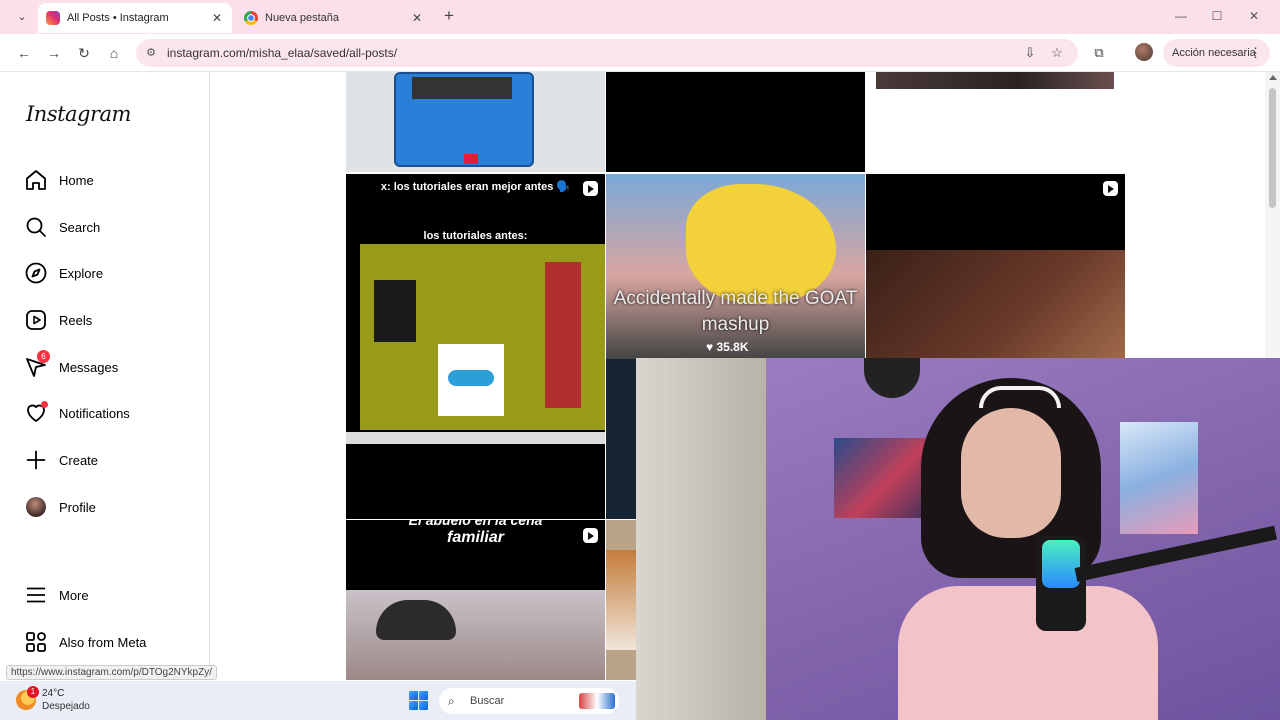 The width and height of the screenshot is (1280, 720). Describe the element at coordinates (114, 320) in the screenshot. I see `sidebar-item-reels: Reels` at that location.